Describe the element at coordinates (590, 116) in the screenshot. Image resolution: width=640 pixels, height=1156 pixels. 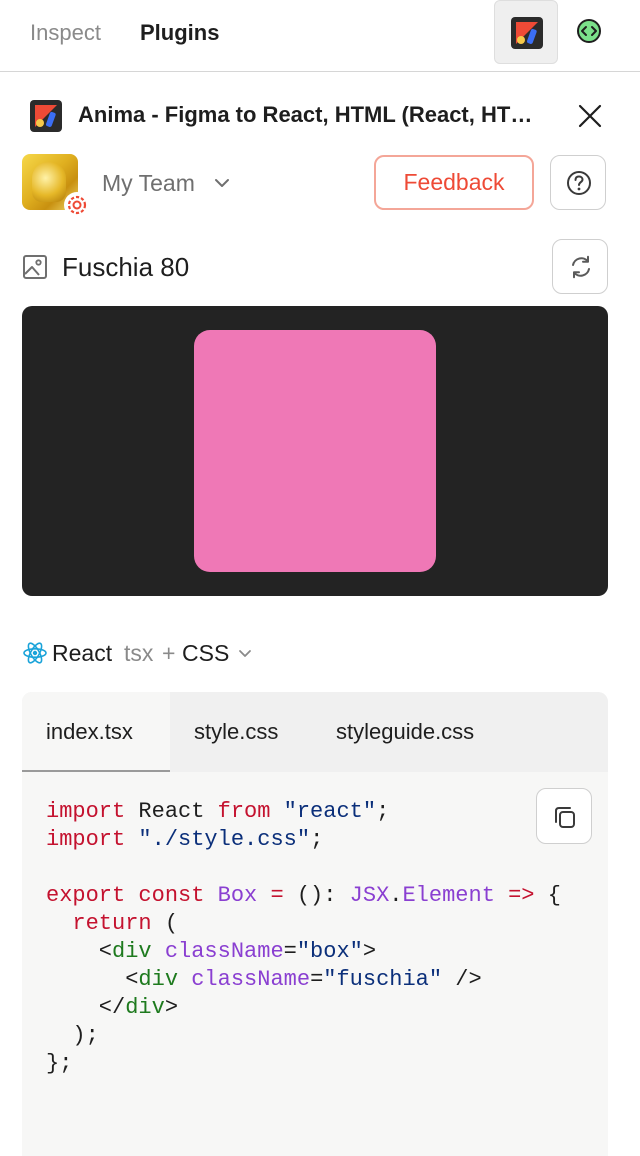
I see `close-icon` at that location.